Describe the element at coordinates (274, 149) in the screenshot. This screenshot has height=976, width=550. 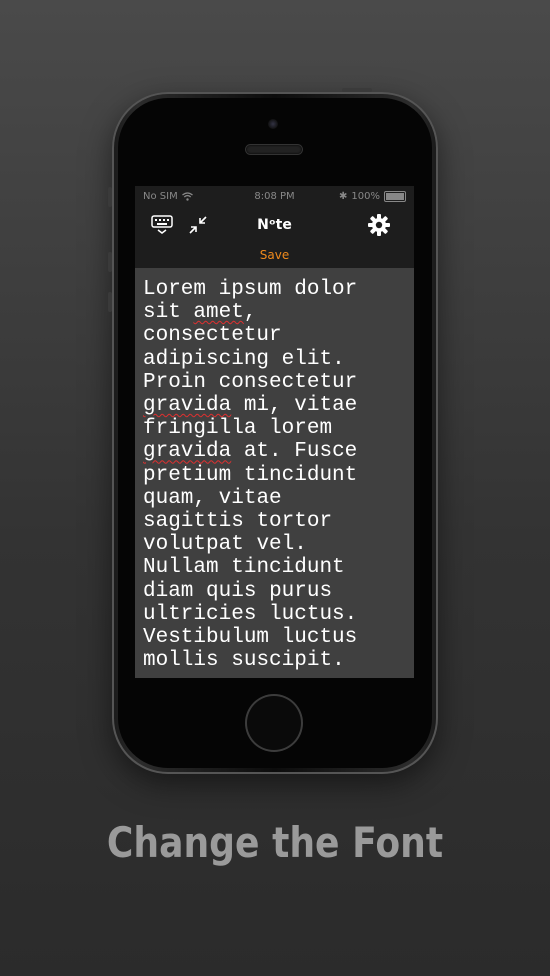
I see `earpiece-speaker` at that location.